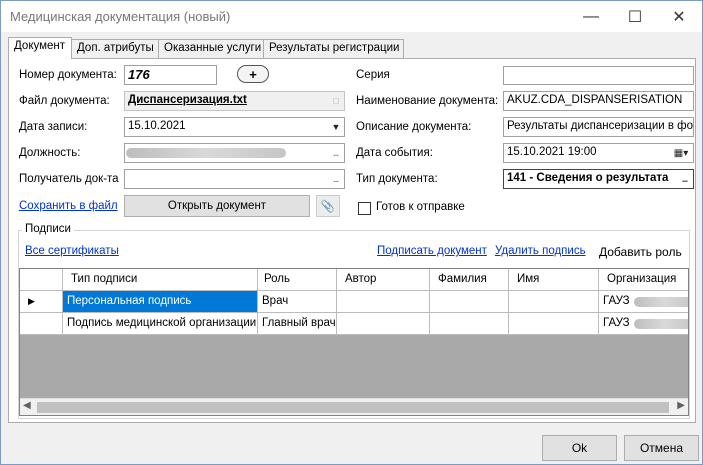 This screenshot has height=465, width=703. Describe the element at coordinates (588, 178) in the screenshot. I see `doc-type-value: 141 - Сведения о результата` at that location.